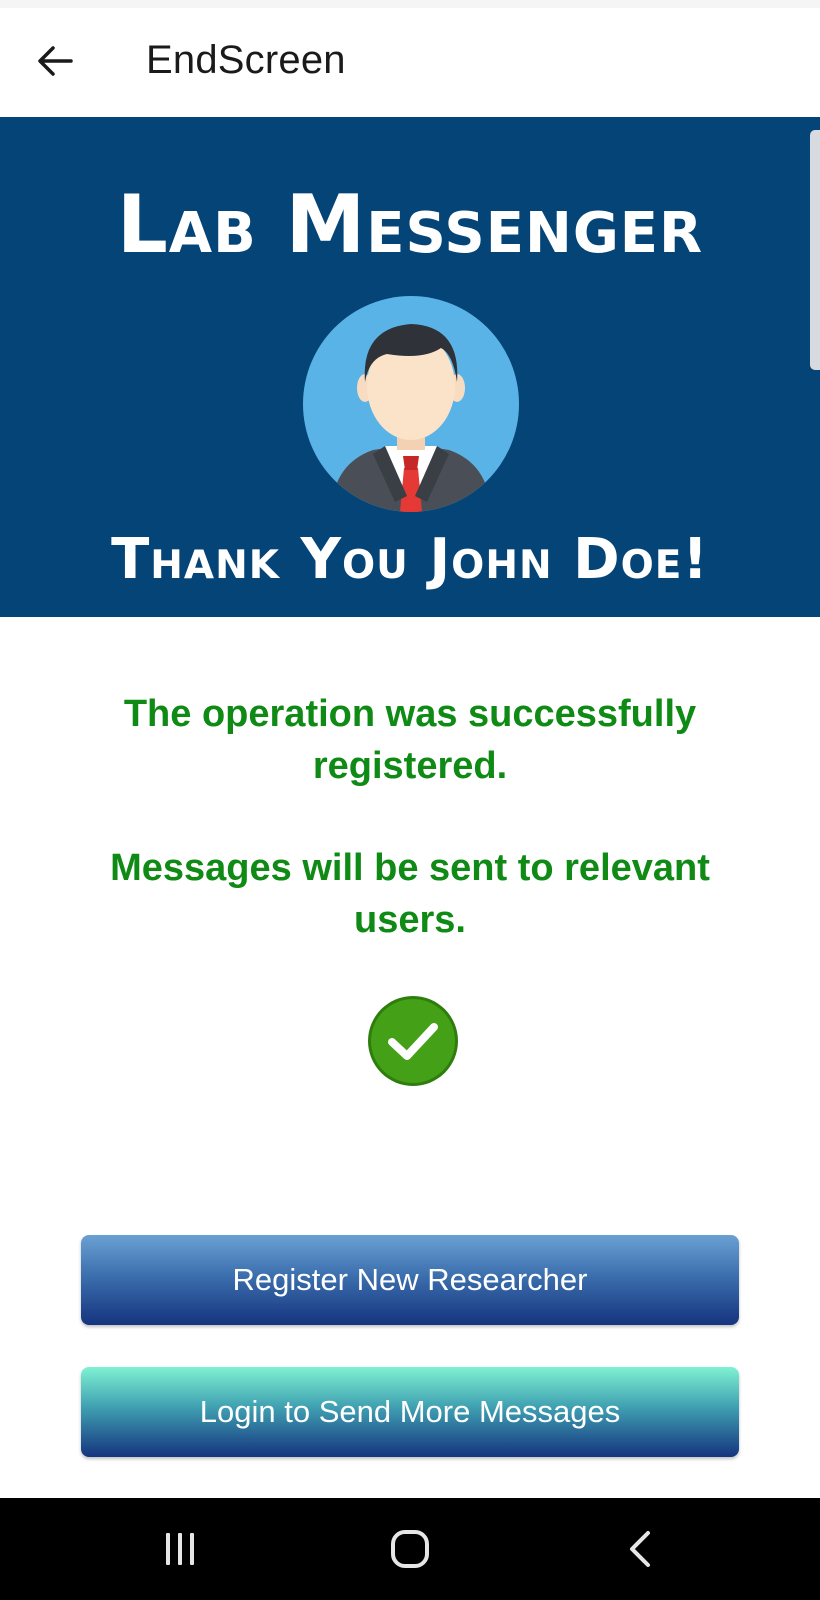 This screenshot has height=1600, width=820. What do you see at coordinates (410, 559) in the screenshot?
I see `thank-you-heading: Thank You John Doe!` at bounding box center [410, 559].